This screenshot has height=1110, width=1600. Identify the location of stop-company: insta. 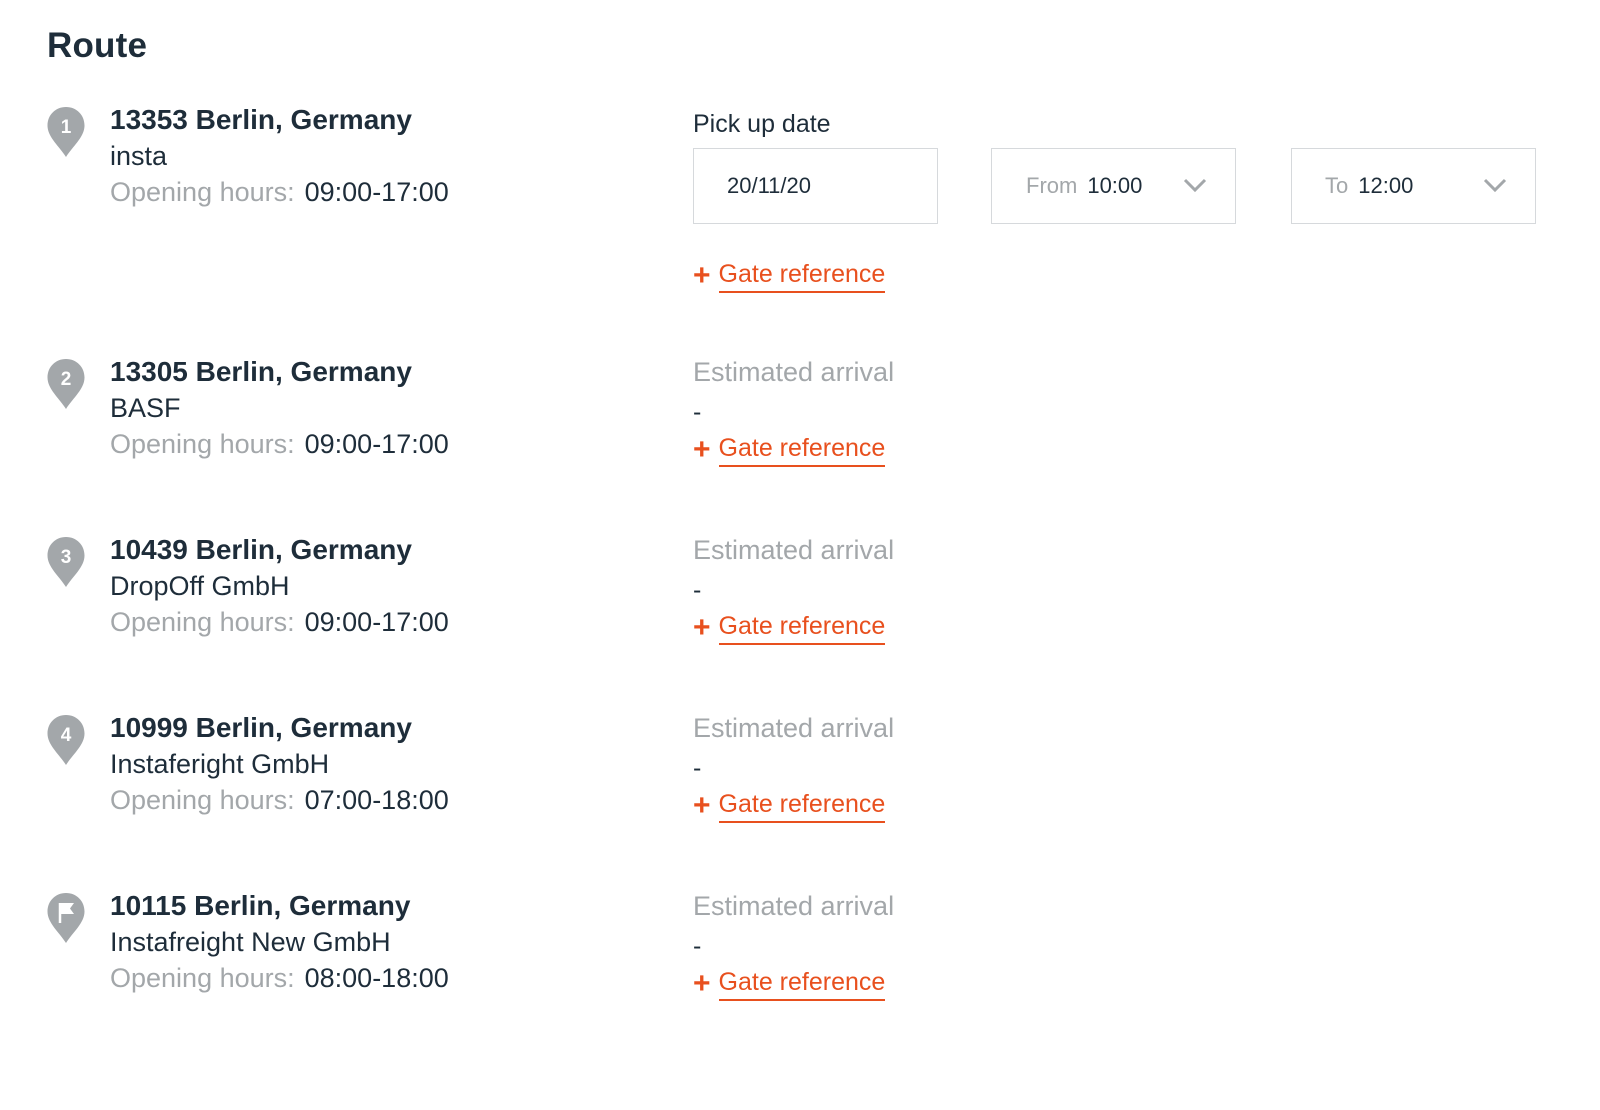
(139, 156).